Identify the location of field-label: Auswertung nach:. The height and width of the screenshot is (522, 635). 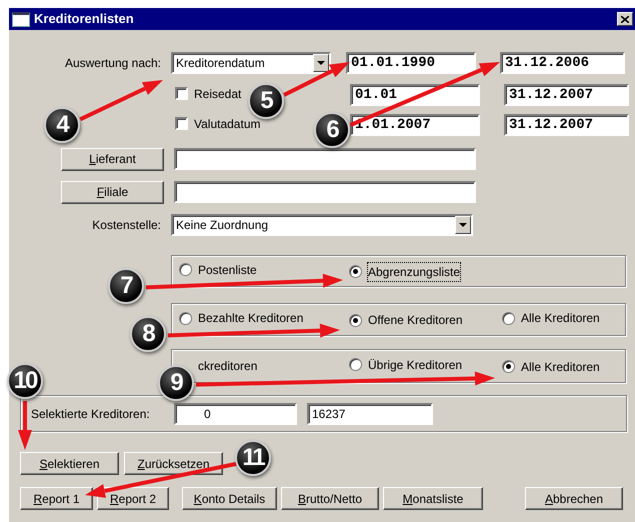
(113, 63).